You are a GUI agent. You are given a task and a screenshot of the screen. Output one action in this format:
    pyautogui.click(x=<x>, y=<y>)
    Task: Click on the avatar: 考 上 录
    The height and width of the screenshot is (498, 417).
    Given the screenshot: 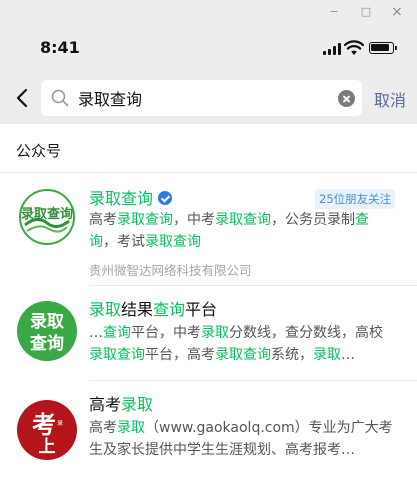 What is the action you would take?
    pyautogui.click(x=47, y=430)
    